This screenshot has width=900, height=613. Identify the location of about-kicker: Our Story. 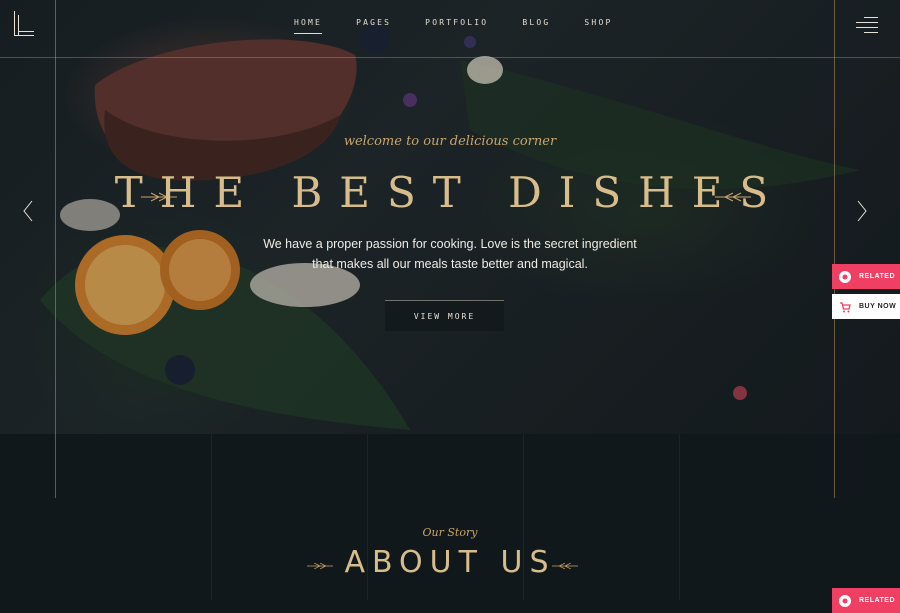
(450, 532).